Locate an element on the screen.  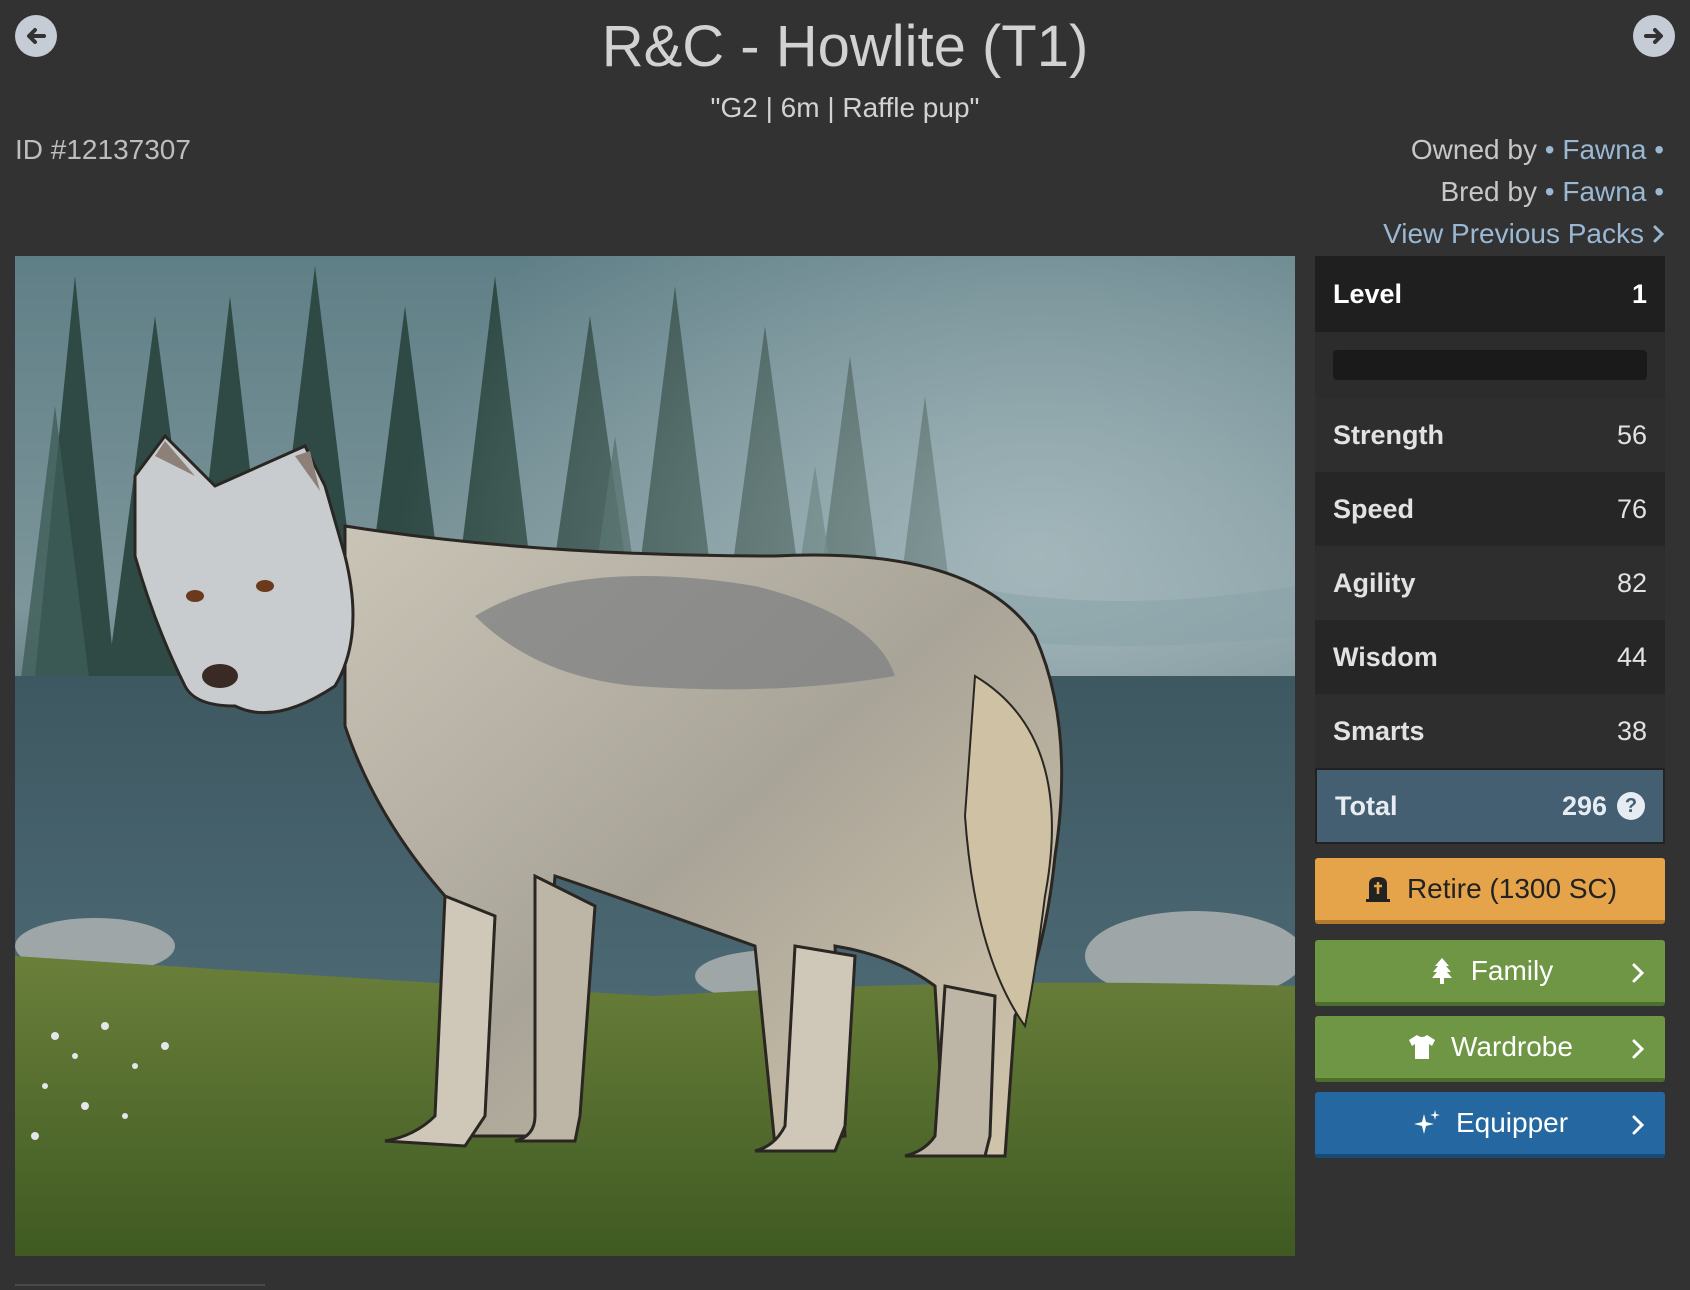
stat-value: 82 is located at coordinates (1631, 582).